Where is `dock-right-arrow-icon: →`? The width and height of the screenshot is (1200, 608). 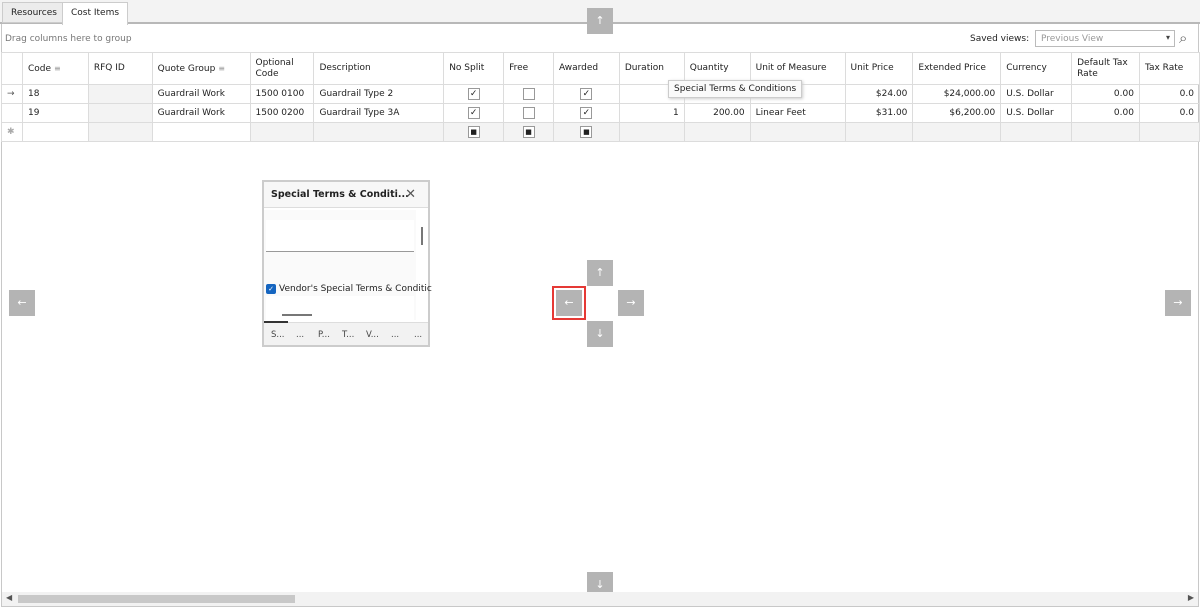 dock-right-arrow-icon: → is located at coordinates (1178, 303).